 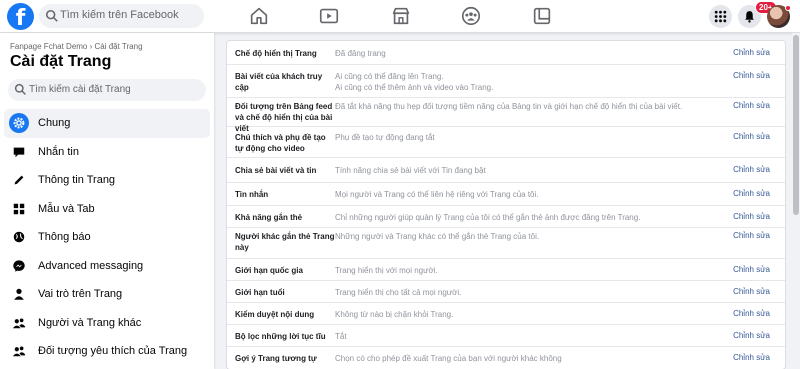 What do you see at coordinates (90, 322) in the screenshot?
I see `sidebar-item-label: Người và Trang khác` at bounding box center [90, 322].